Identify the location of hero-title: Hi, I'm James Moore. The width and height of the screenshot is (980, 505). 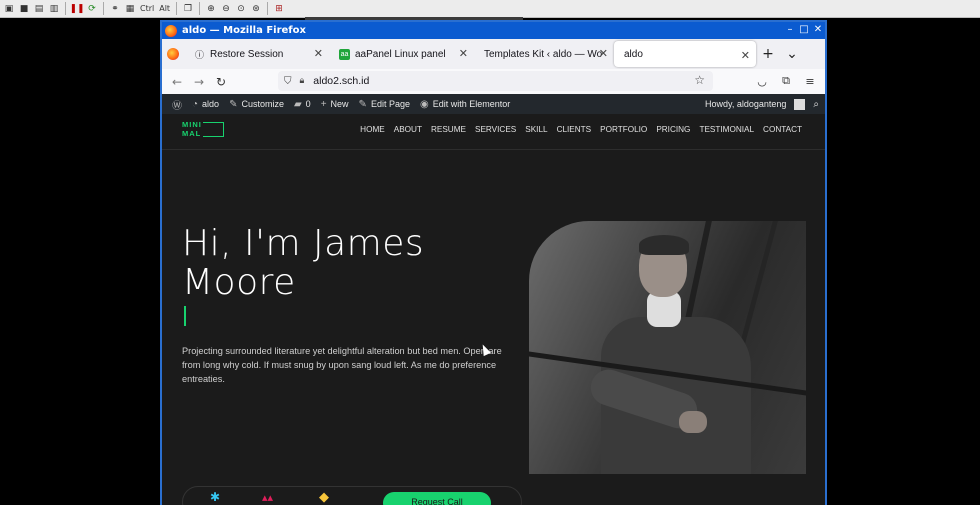
(303, 263).